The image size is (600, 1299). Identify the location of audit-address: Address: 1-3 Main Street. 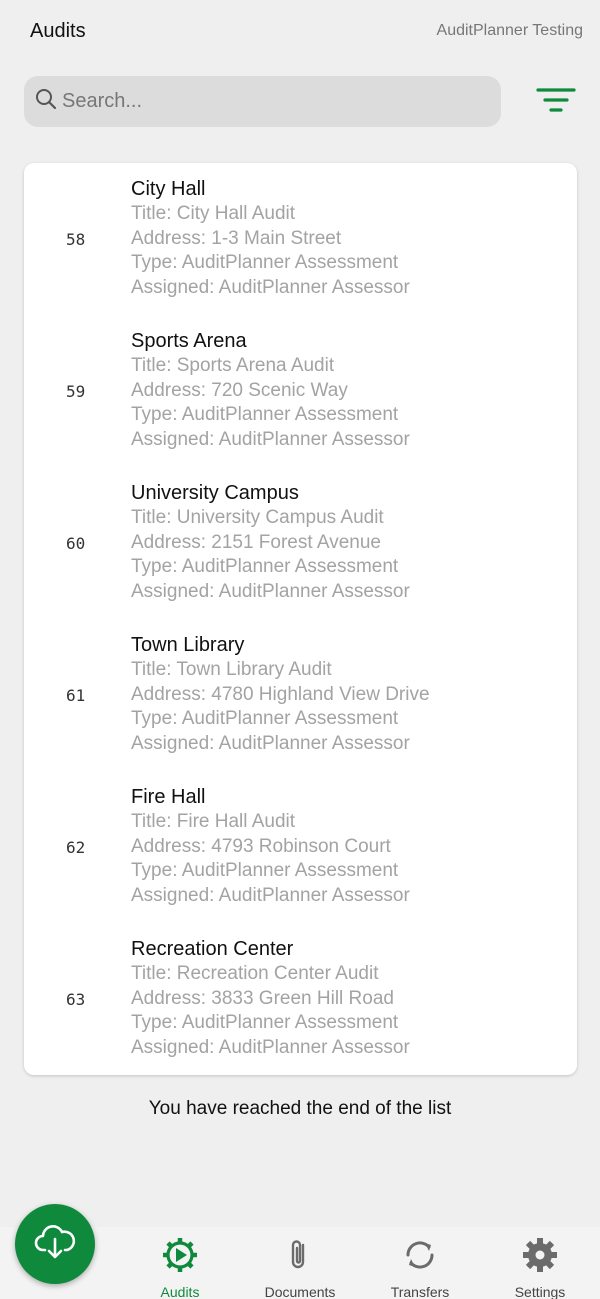
(236, 238).